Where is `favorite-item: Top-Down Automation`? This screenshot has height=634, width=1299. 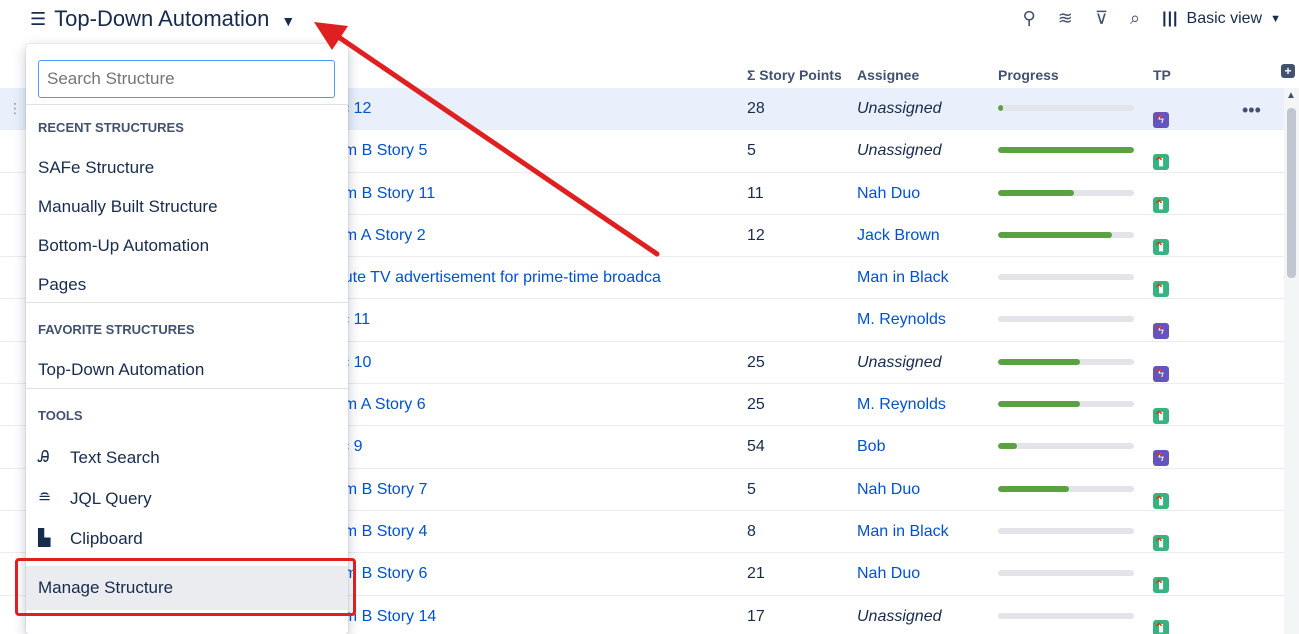
favorite-item: Top-Down Automation is located at coordinates (187, 369).